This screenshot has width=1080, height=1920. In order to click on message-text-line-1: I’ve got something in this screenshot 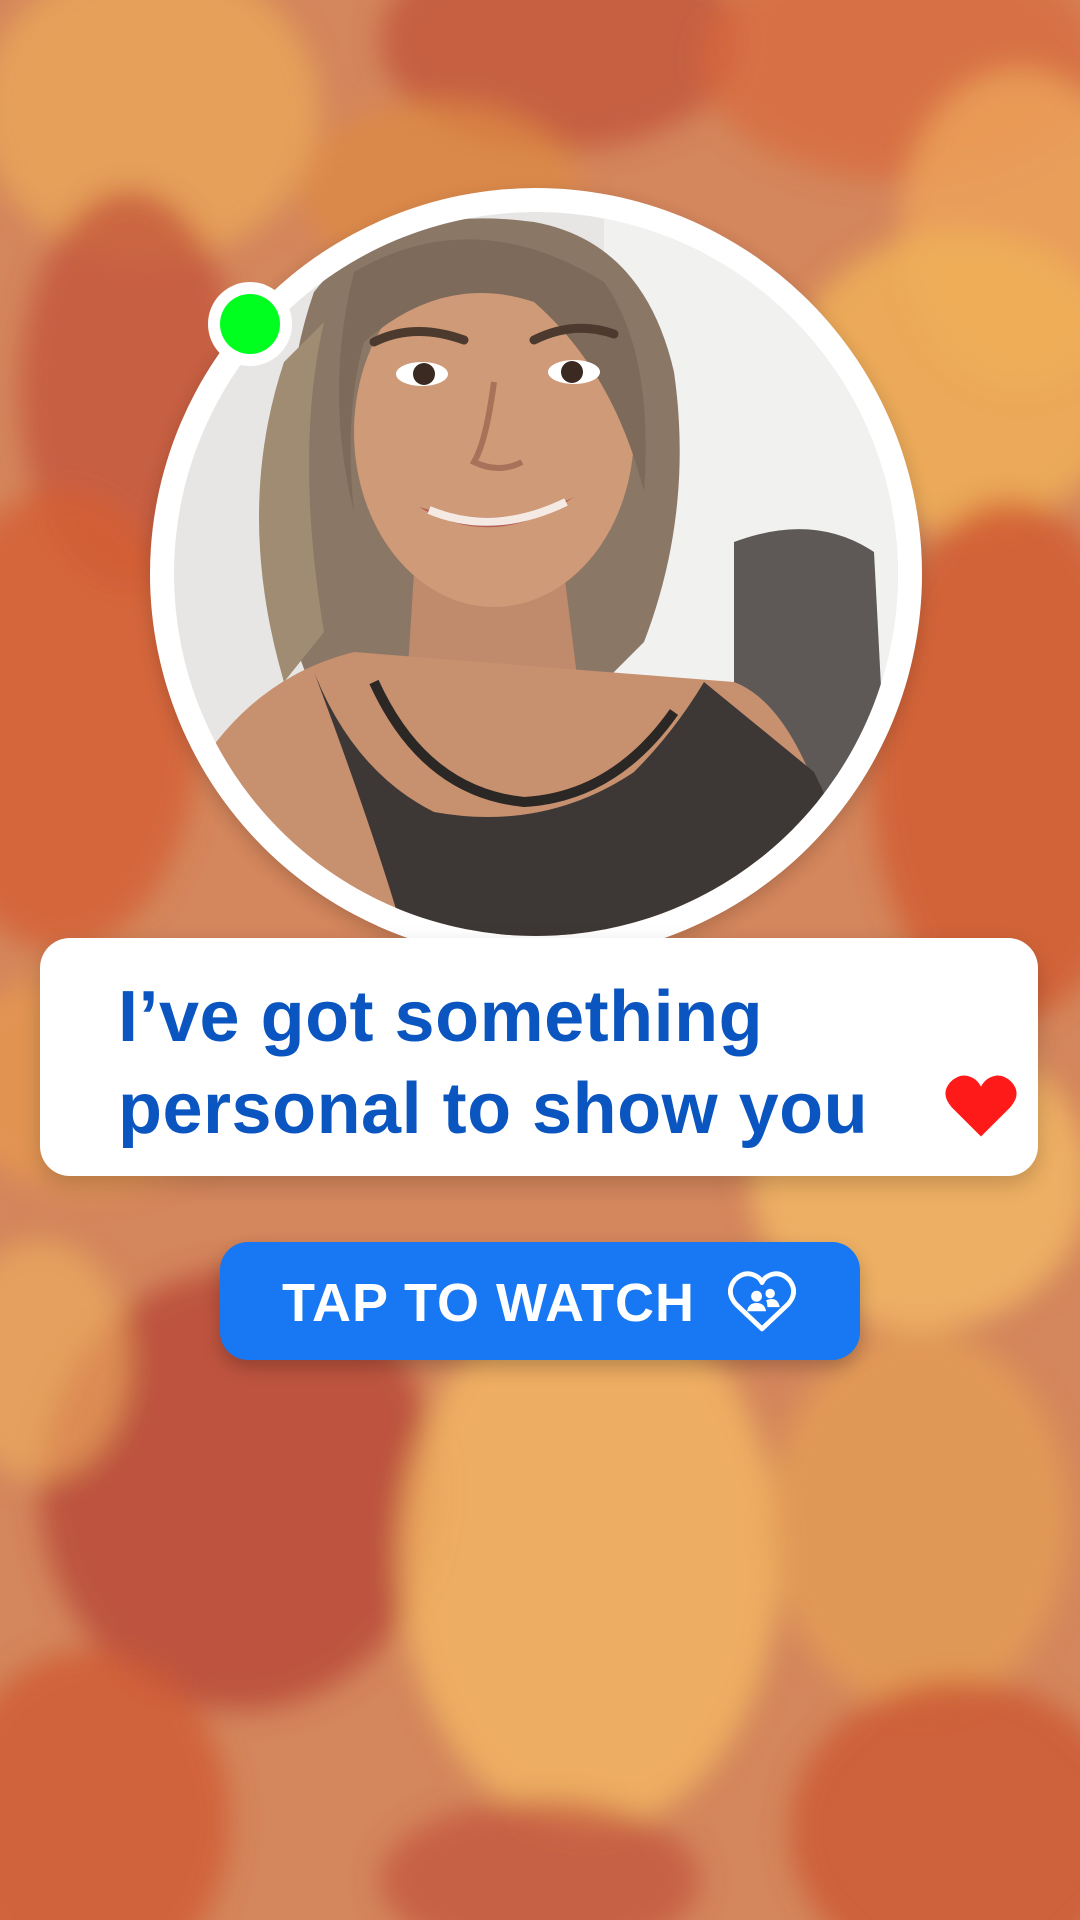, I will do `click(441, 1017)`.